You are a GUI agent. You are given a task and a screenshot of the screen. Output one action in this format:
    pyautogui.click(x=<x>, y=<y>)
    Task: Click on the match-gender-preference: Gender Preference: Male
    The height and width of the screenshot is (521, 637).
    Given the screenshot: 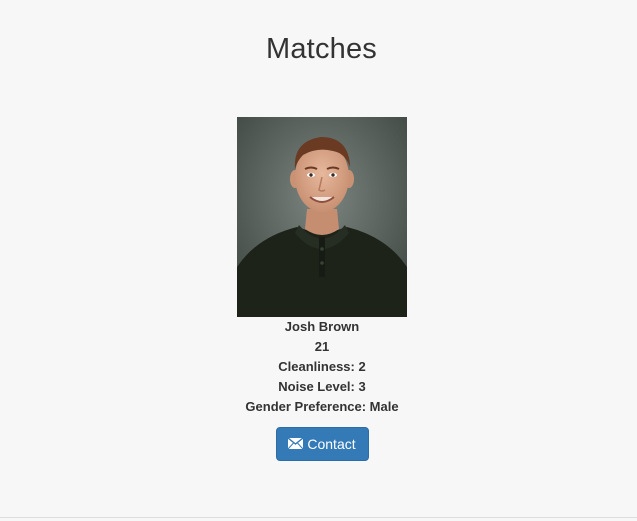 What is the action you would take?
    pyautogui.click(x=322, y=406)
    